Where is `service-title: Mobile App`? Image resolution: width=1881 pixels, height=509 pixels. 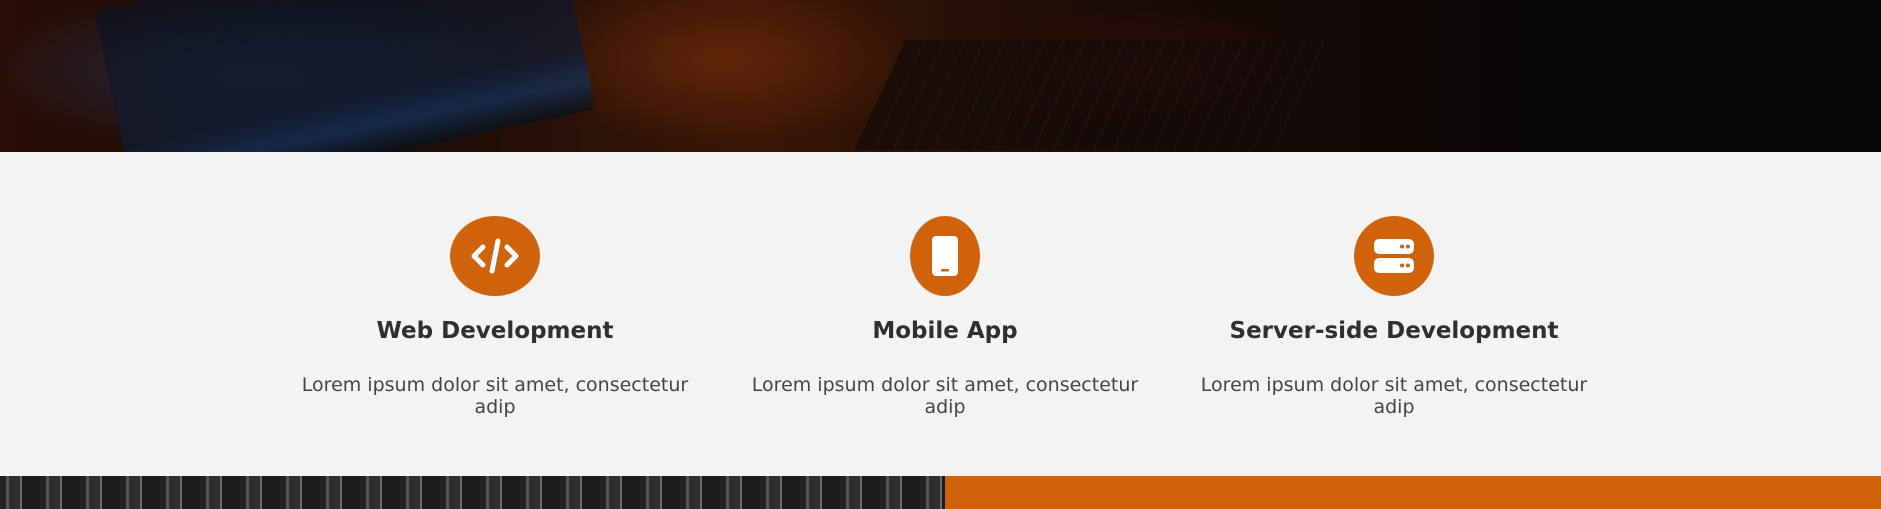 service-title: Mobile App is located at coordinates (945, 331).